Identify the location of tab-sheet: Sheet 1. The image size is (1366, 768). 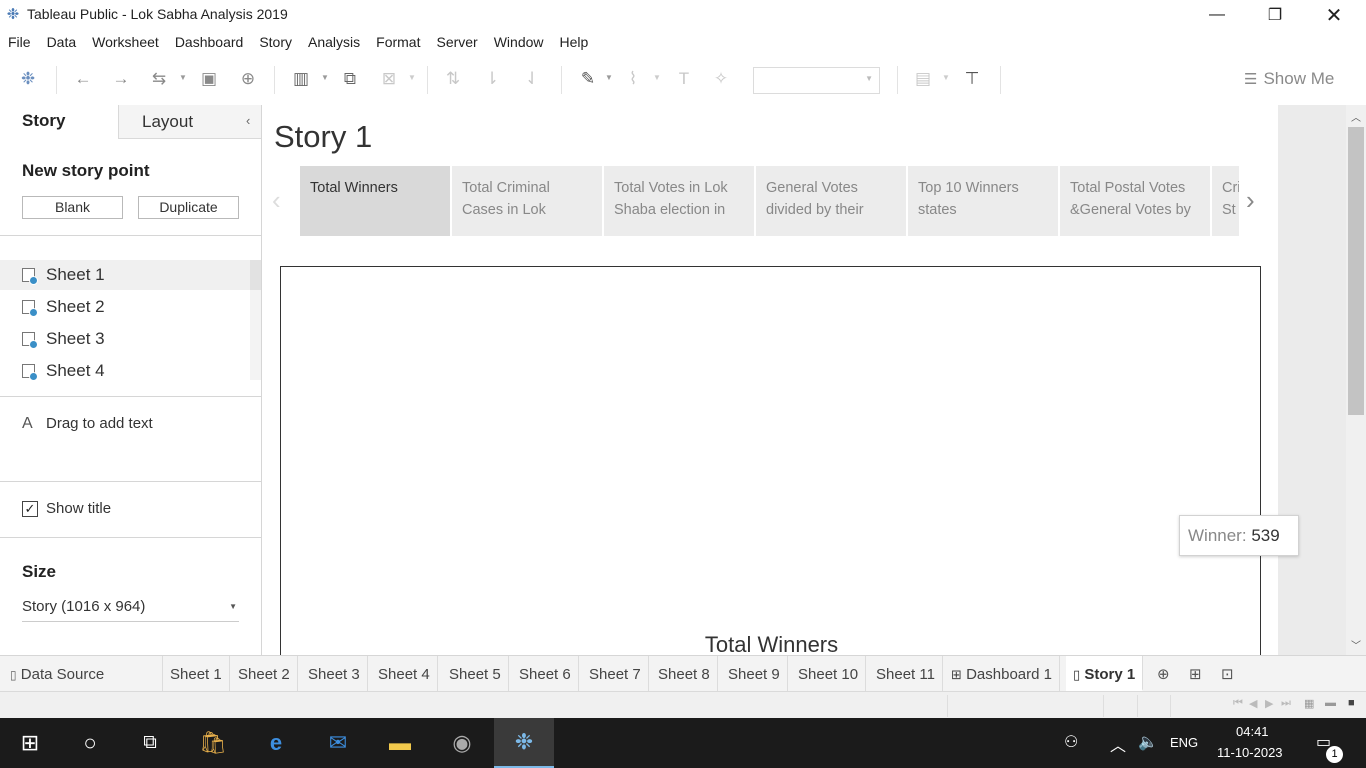
(196, 673).